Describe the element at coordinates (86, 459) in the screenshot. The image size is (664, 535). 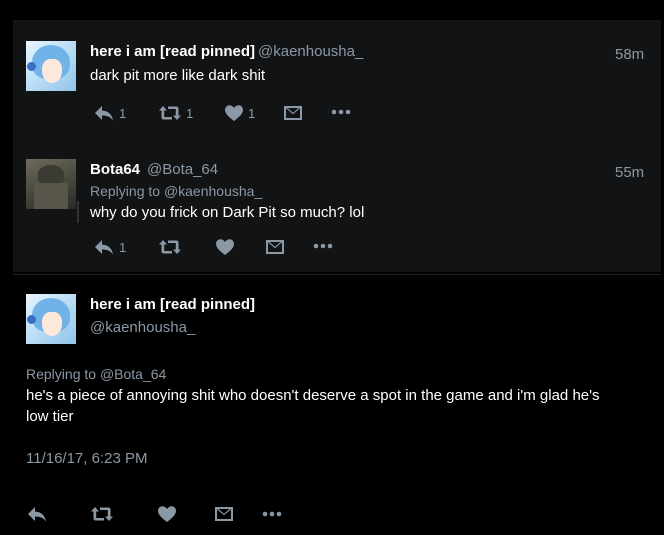
I see `main-tweet-timestamp: 11/16/17, 6:23 PM` at that location.